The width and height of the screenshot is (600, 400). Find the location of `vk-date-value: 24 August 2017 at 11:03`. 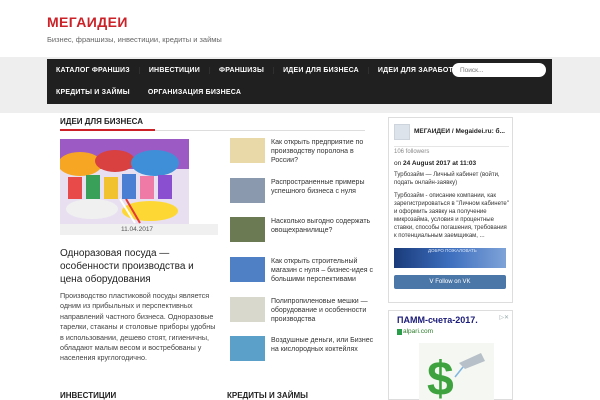

vk-date-value: 24 August 2017 at 11:03 is located at coordinates (439, 163).